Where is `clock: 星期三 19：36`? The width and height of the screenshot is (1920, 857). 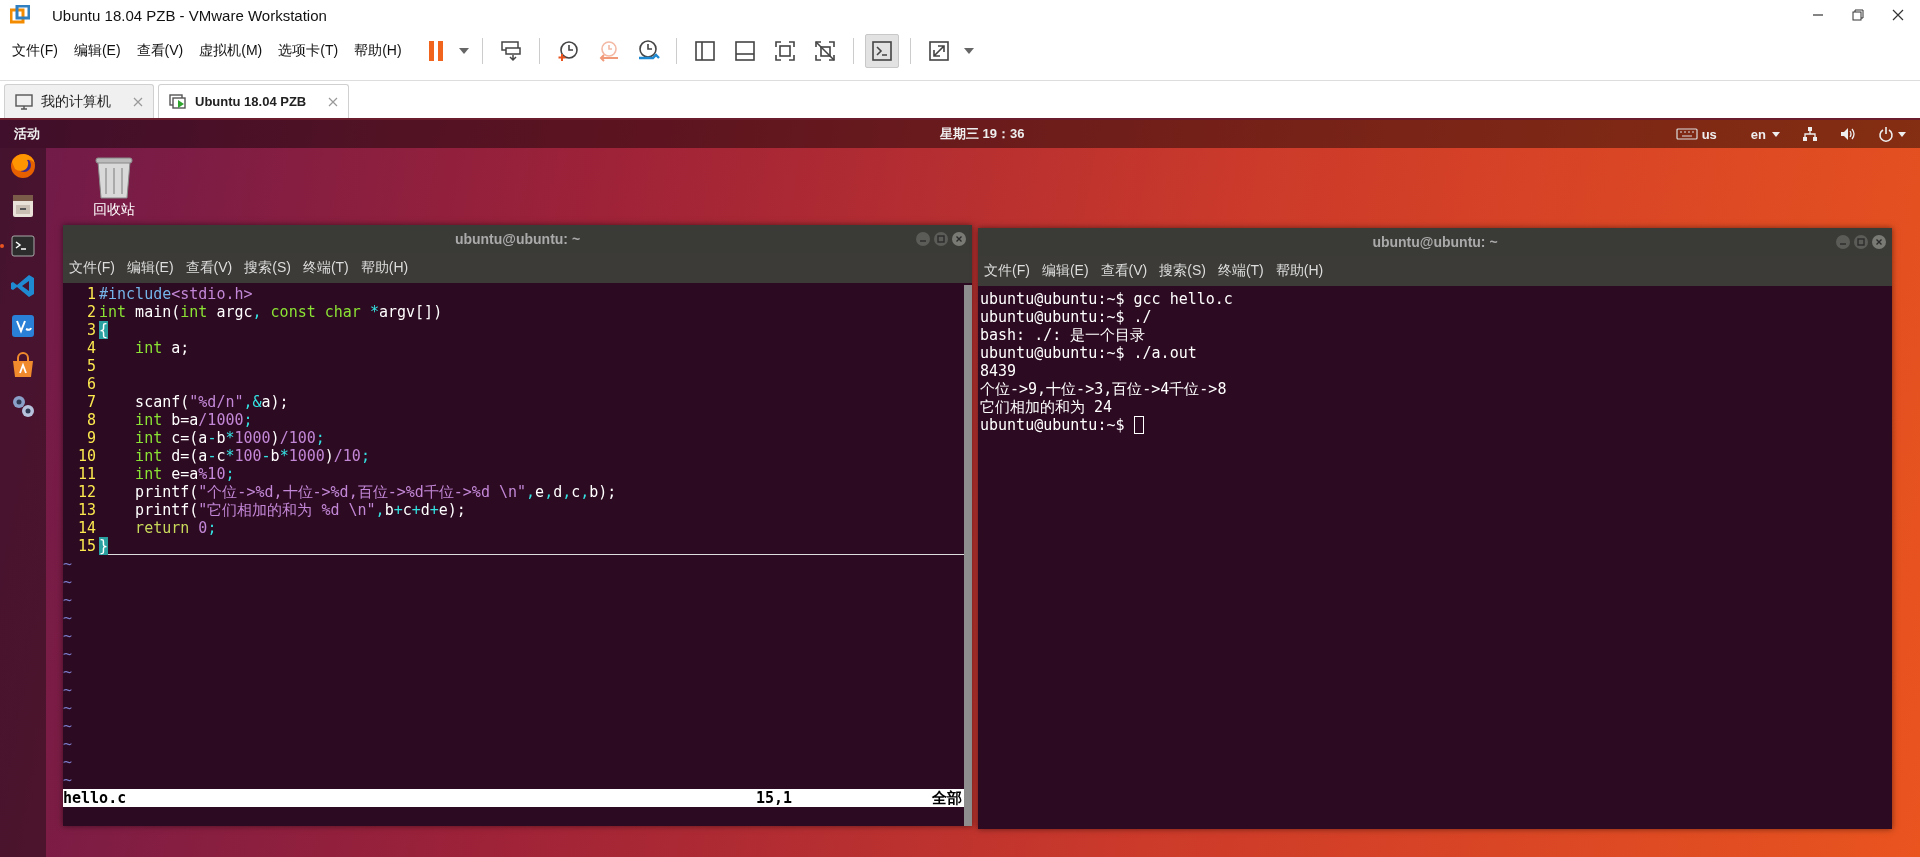
clock: 星期三 19：36 is located at coordinates (982, 134).